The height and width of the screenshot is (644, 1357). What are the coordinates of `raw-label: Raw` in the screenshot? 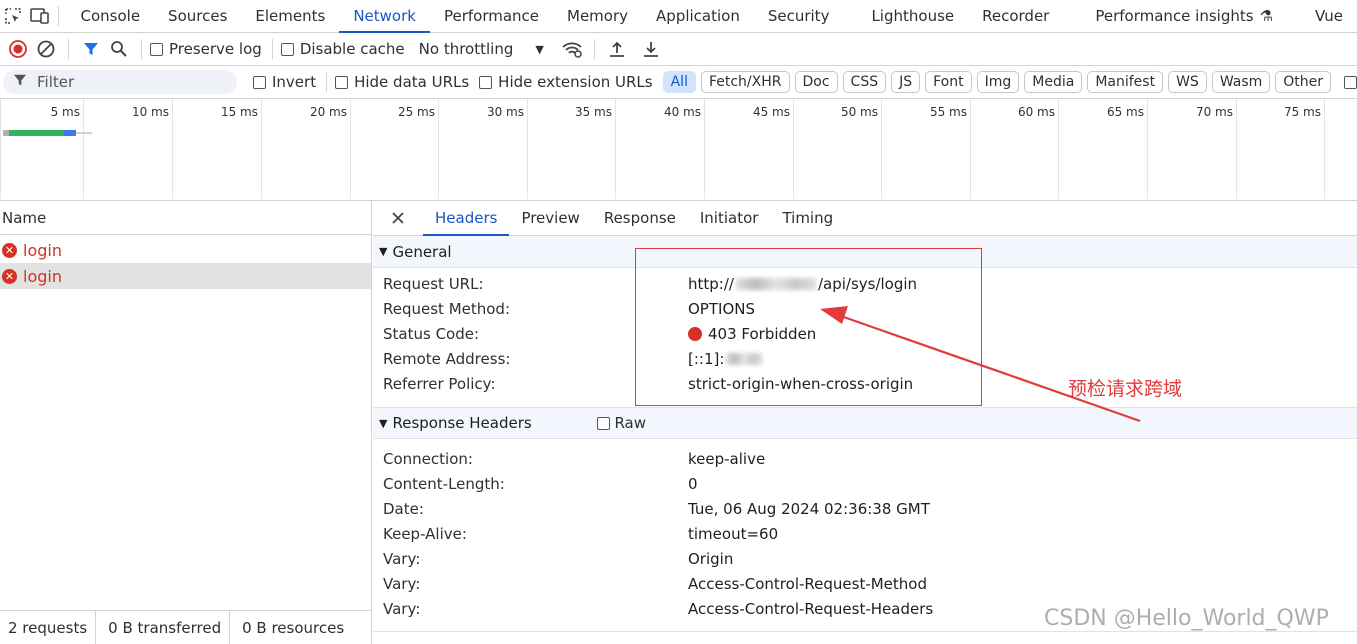 It's located at (630, 423).